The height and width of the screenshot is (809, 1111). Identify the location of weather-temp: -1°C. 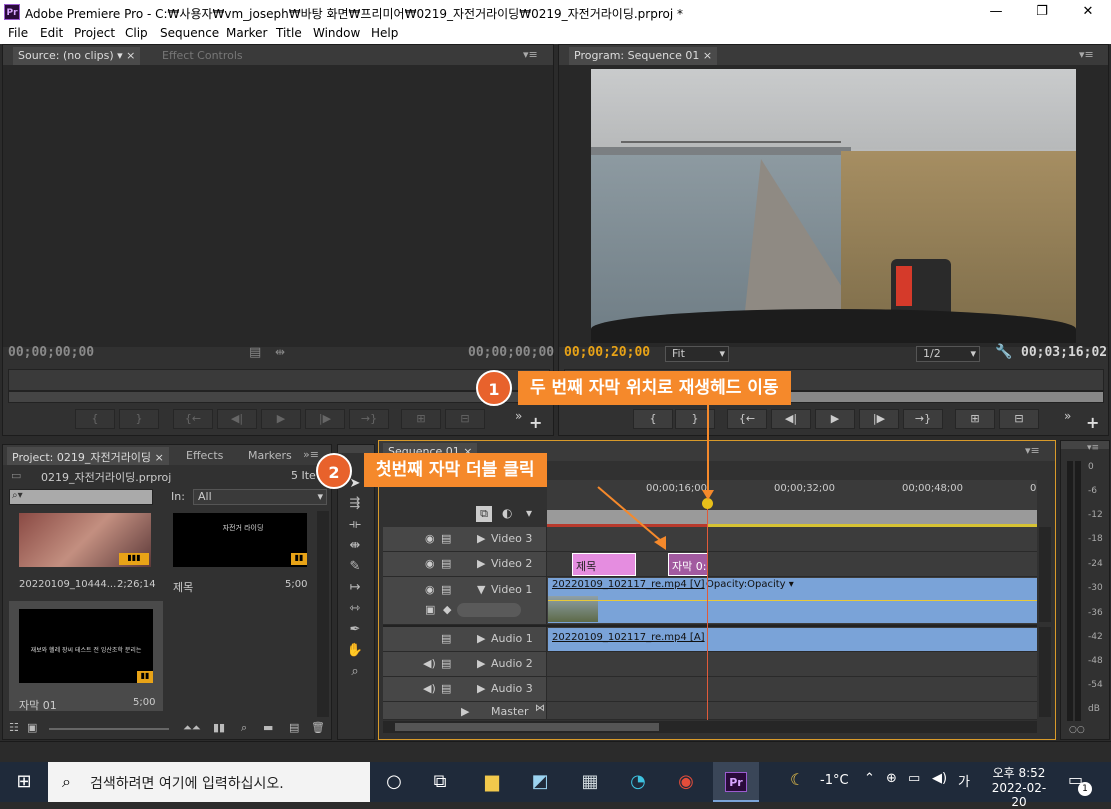
(834, 780).